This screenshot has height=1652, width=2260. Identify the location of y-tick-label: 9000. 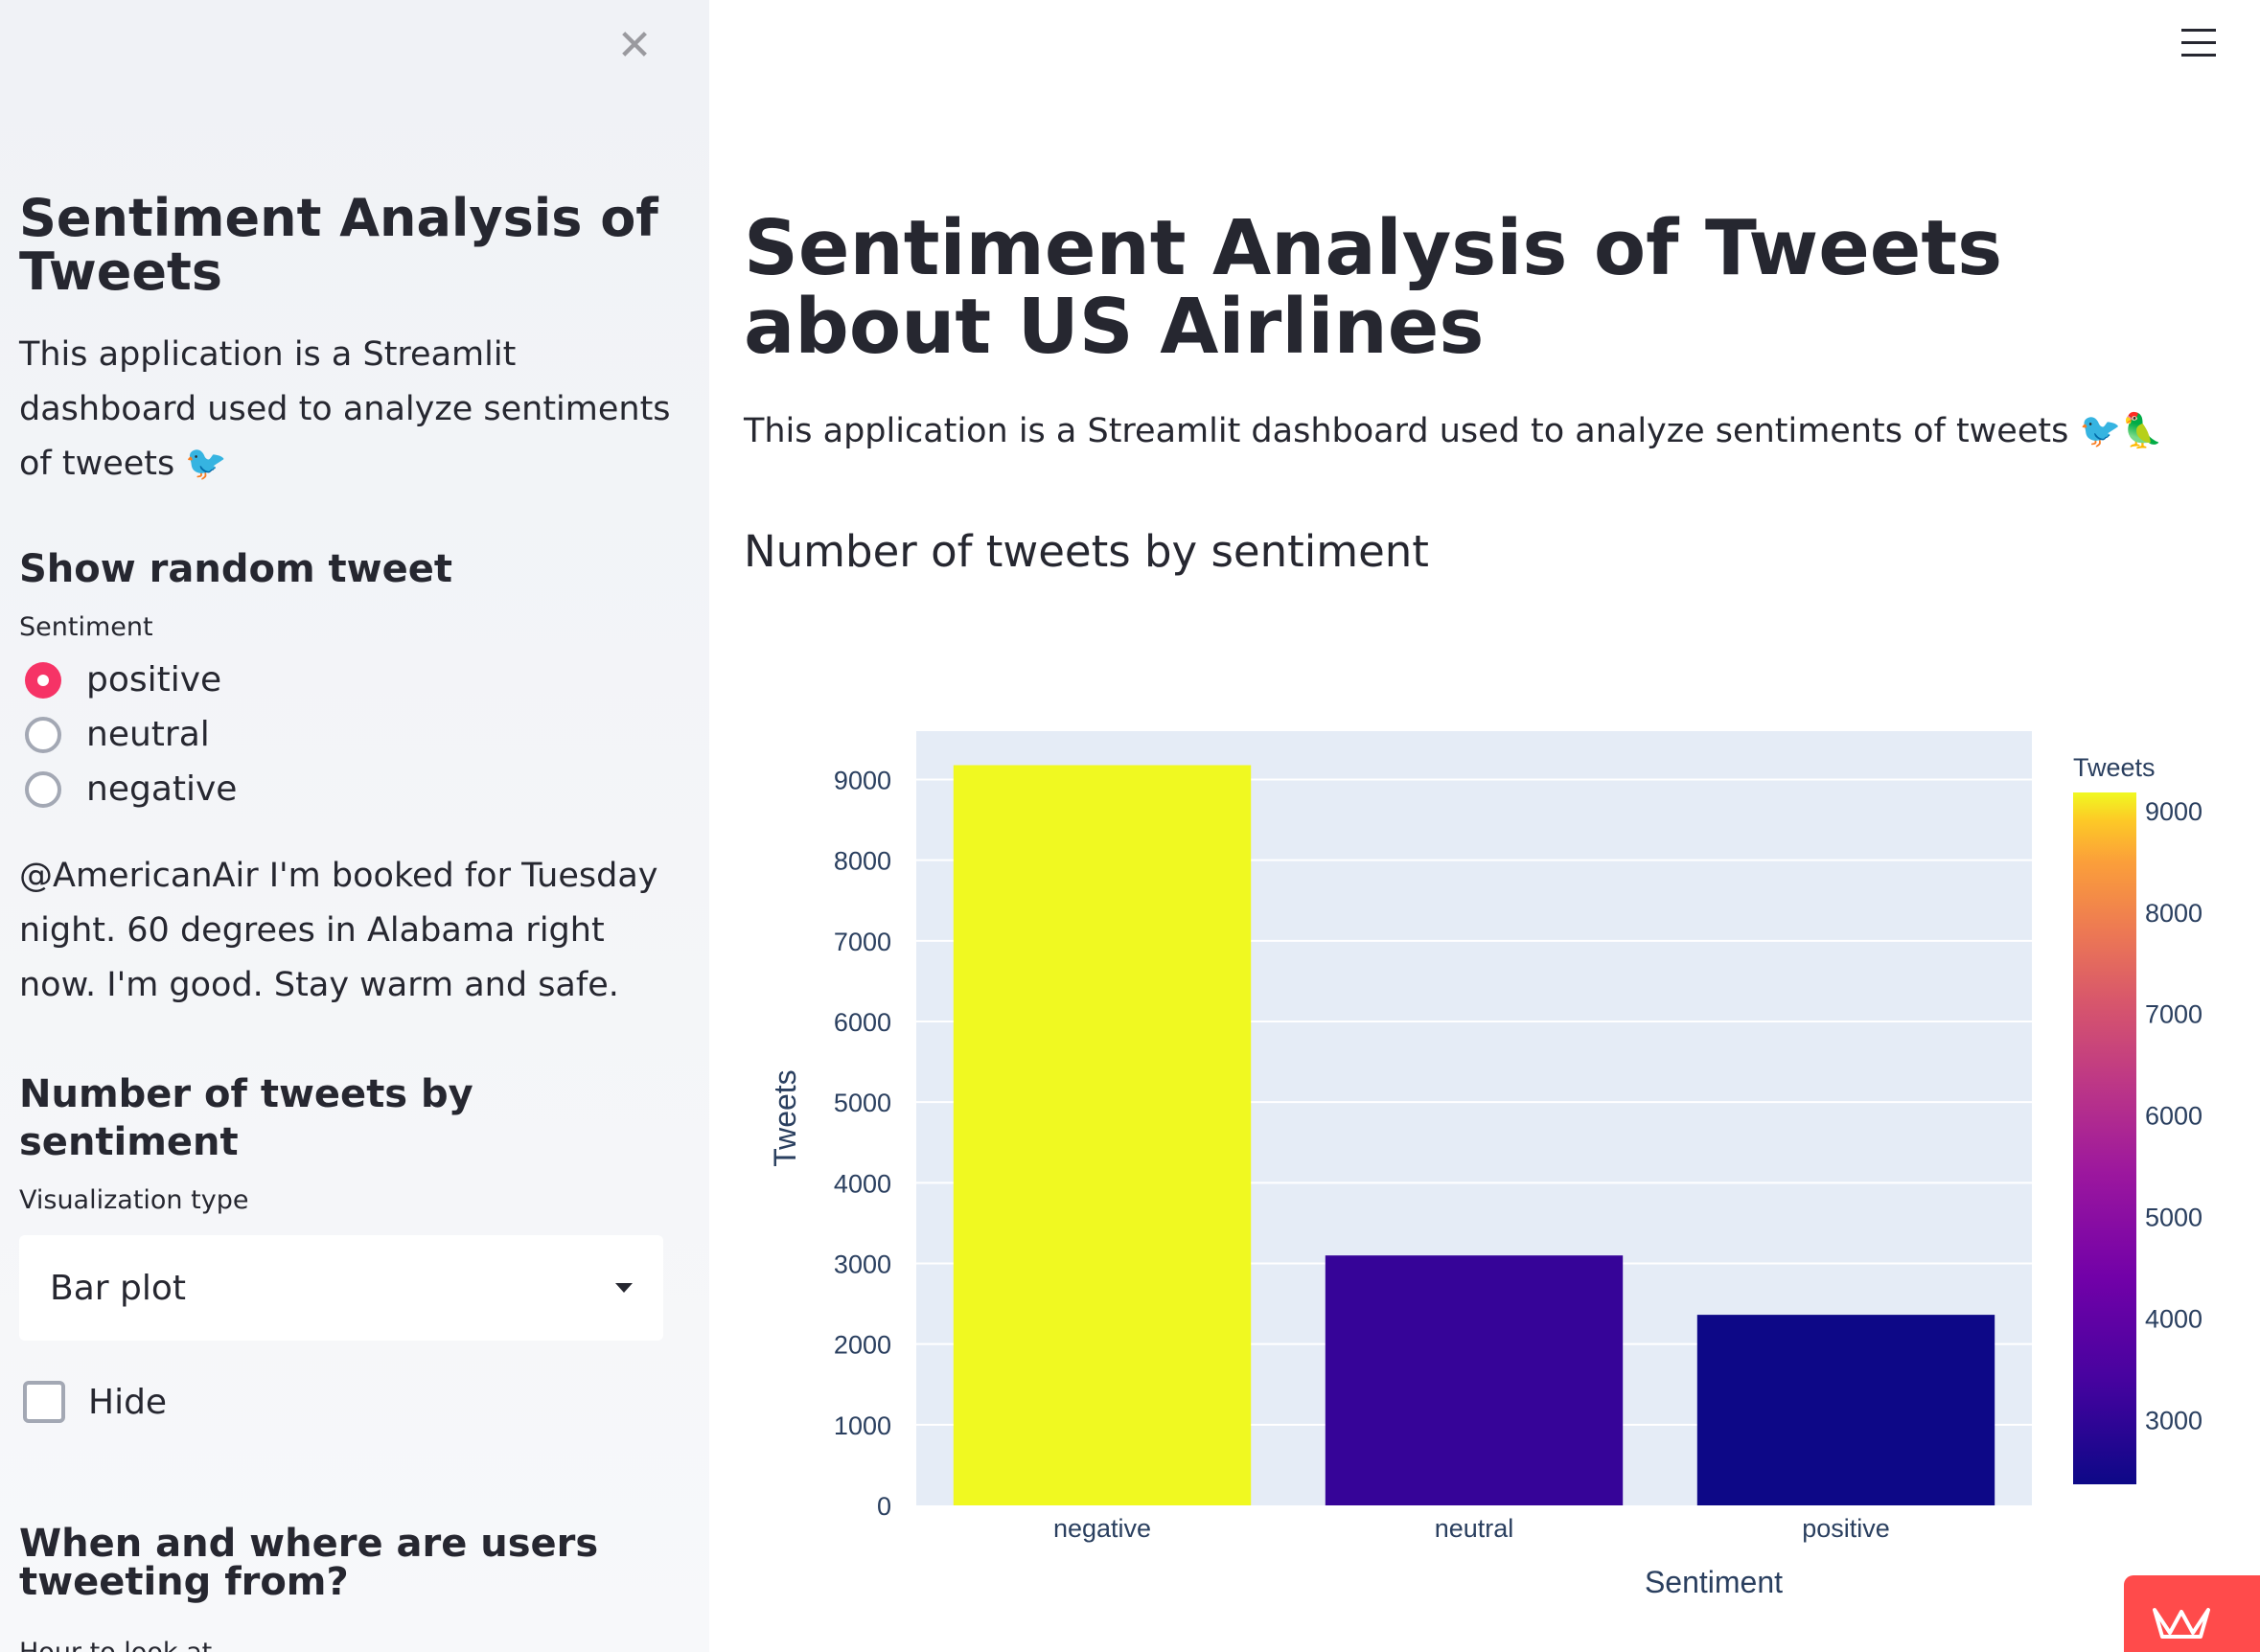
(862, 781).